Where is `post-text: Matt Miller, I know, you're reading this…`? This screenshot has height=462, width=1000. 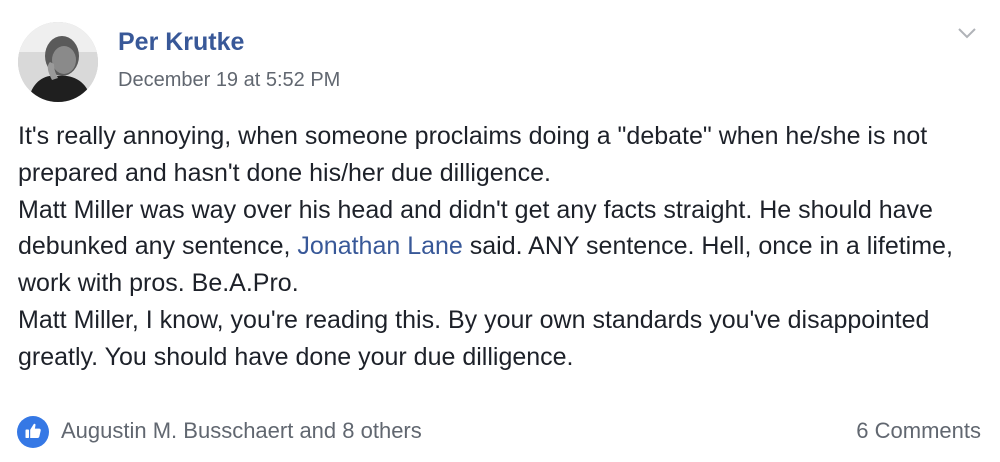
post-text: Matt Miller, I know, you're reading this… is located at coordinates (474, 338).